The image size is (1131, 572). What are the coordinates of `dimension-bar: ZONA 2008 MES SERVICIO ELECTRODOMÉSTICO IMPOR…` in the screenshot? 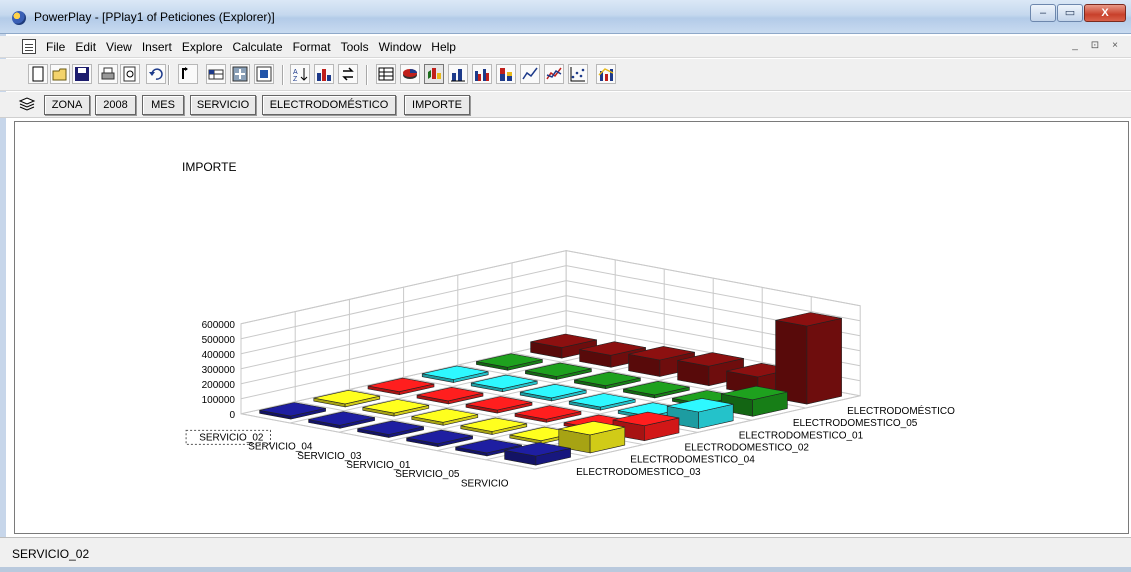 It's located at (565, 105).